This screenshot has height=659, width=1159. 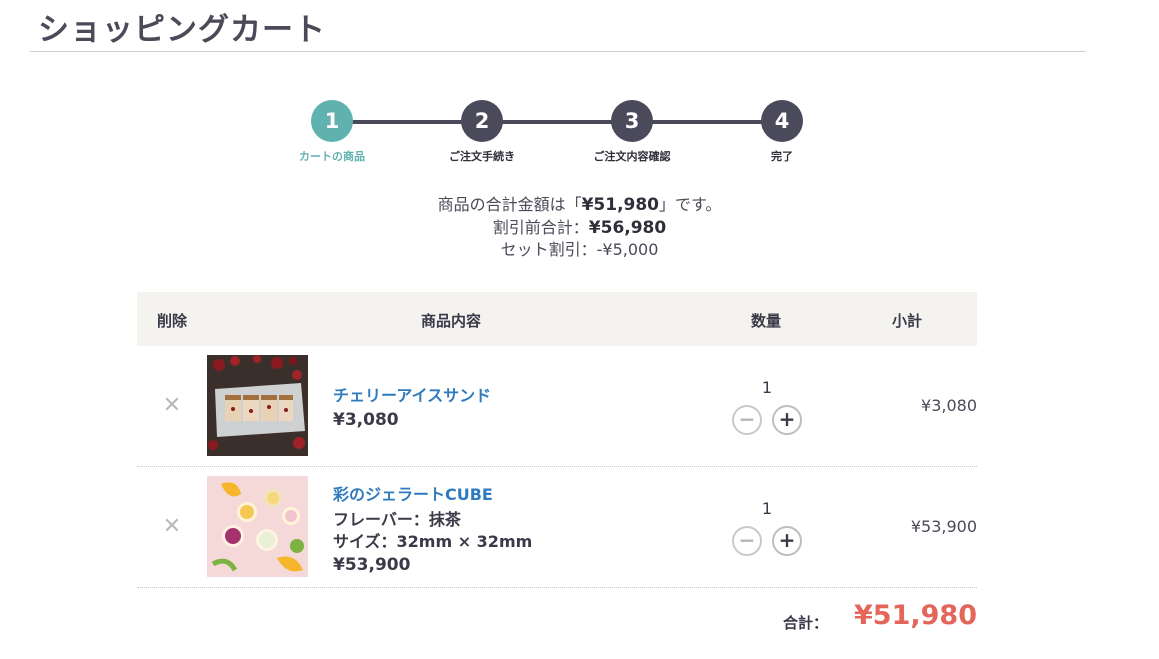 I want to click on step-2: 2 ご注文手続き, so click(x=482, y=132).